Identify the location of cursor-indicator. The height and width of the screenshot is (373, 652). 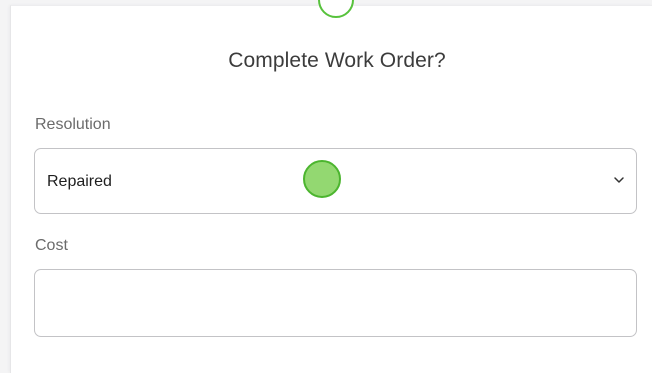
(322, 179).